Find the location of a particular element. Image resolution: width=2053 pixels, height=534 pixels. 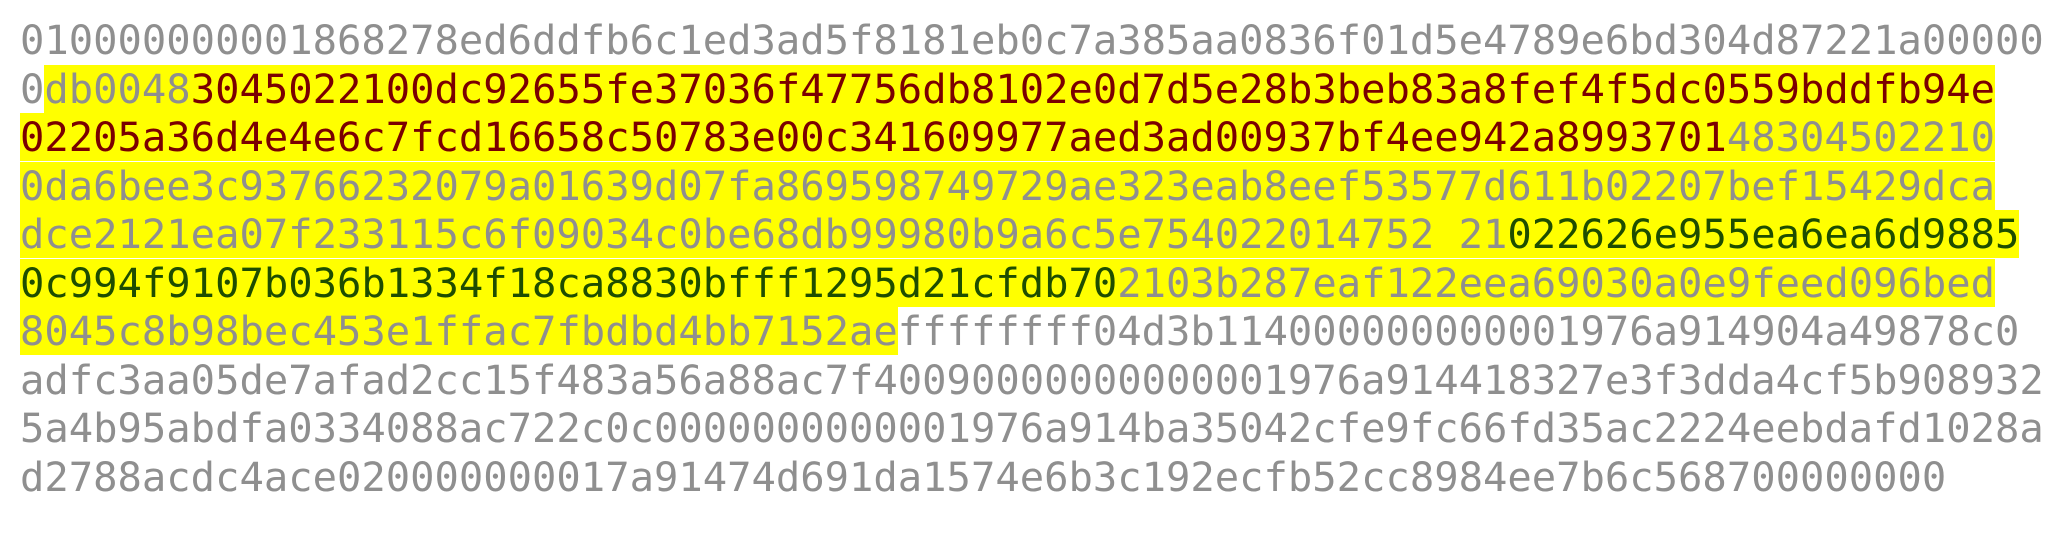

highlighted-segment: db0048 is located at coordinates (117, 88).